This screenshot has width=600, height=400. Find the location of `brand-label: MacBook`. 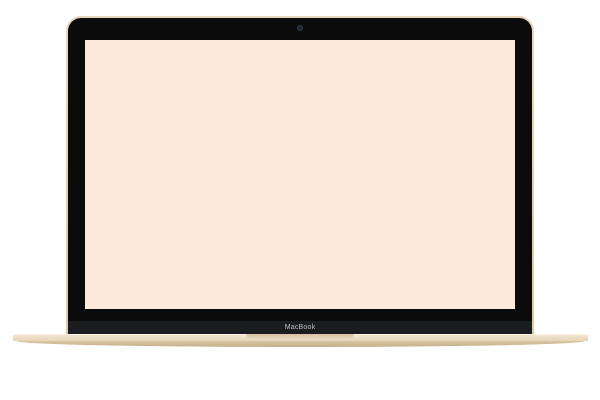

brand-label: MacBook is located at coordinates (300, 327).